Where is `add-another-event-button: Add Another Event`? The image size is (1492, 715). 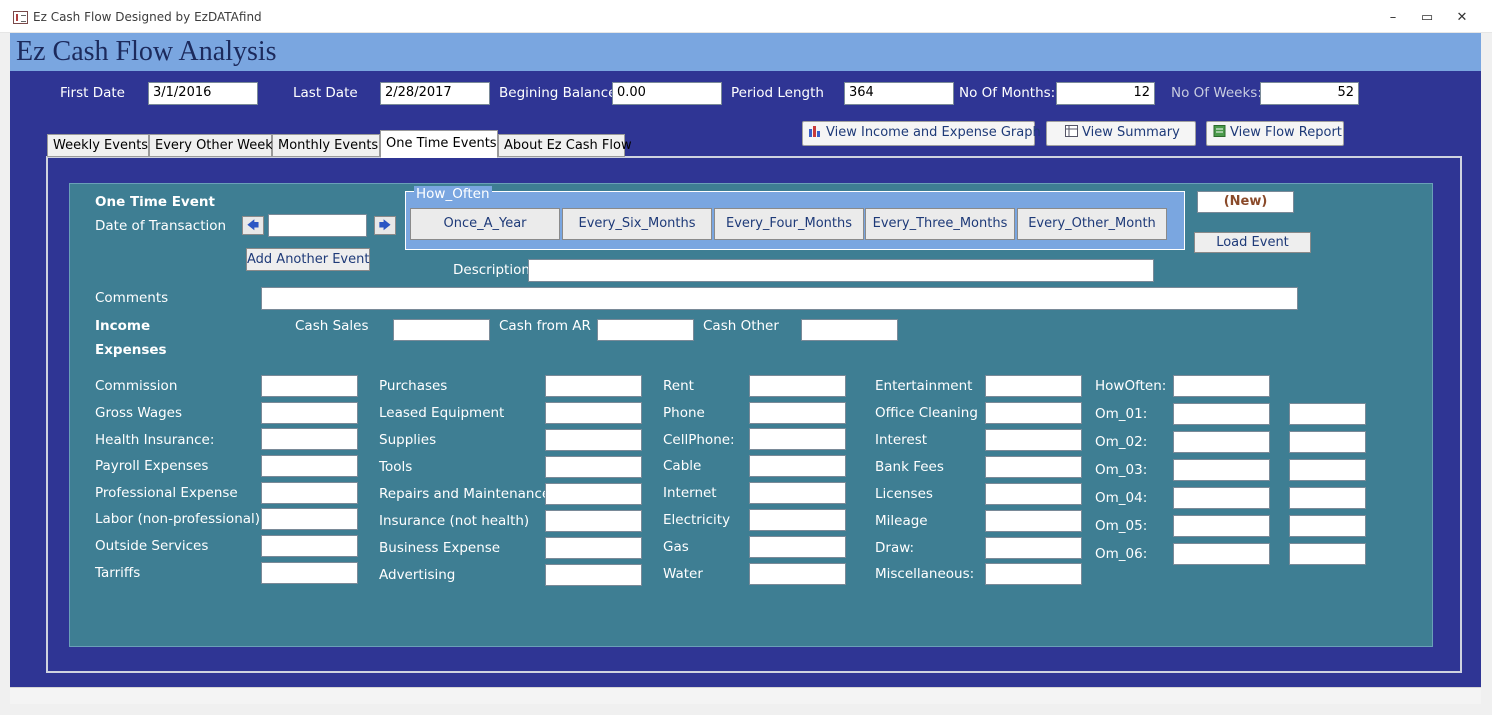
add-another-event-button: Add Another Event is located at coordinates (308, 259).